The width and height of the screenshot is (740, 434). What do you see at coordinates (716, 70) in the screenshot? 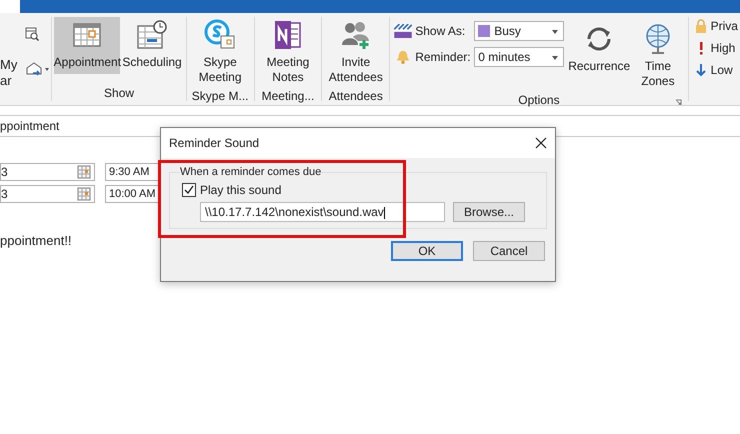
I see `tag-button: Low` at bounding box center [716, 70].